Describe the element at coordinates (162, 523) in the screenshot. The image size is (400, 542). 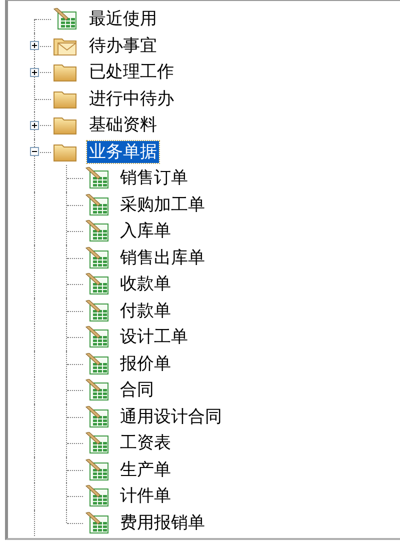
I see `tree-item: 费用报销单` at that location.